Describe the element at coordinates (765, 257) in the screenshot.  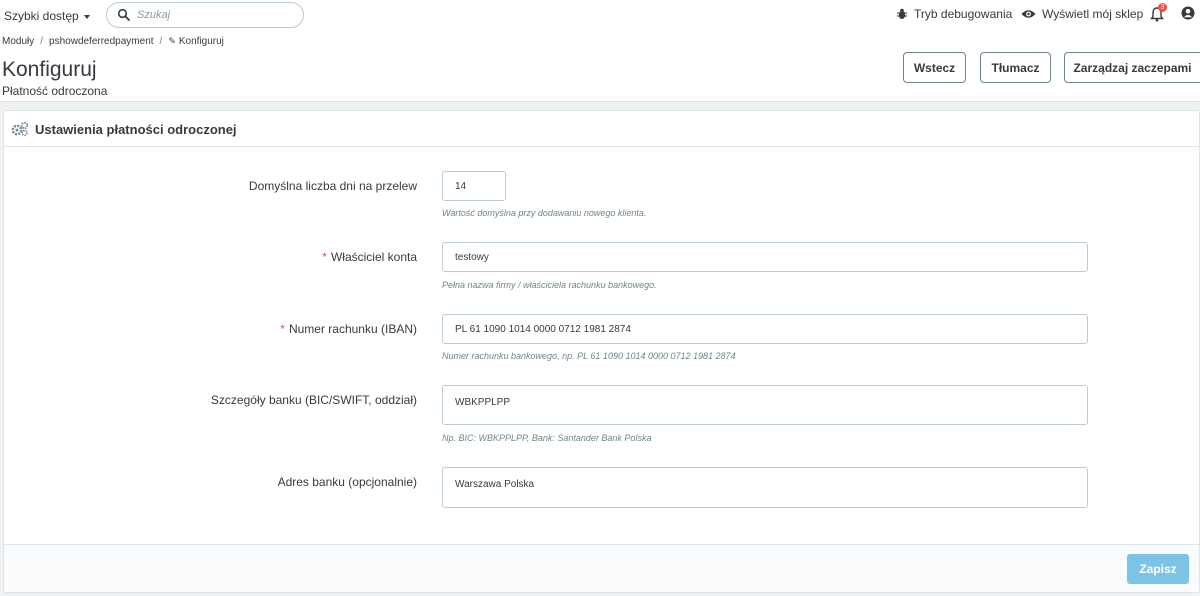
I see `account-owner-input` at that location.